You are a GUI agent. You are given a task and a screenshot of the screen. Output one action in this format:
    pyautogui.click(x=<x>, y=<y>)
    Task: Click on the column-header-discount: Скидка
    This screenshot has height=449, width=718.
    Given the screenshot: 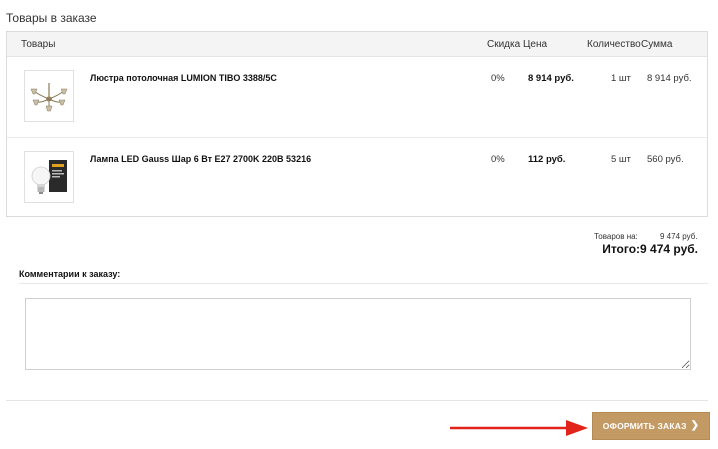 What is the action you would take?
    pyautogui.click(x=504, y=44)
    